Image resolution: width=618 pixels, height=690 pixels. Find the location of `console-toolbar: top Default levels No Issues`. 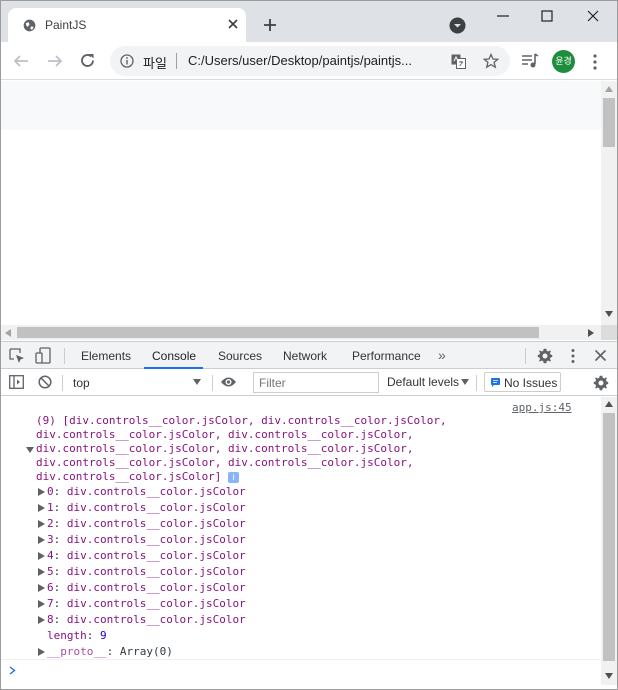

console-toolbar: top Default levels No Issues is located at coordinates (309, 382).